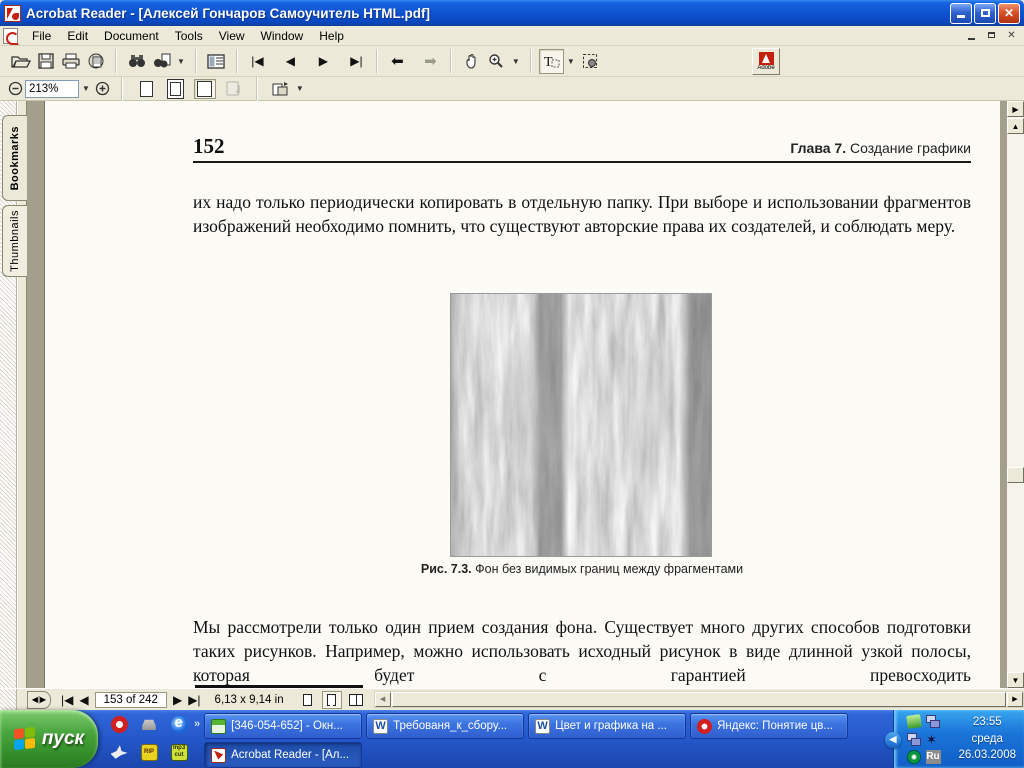 Image resolution: width=1024 pixels, height=768 pixels. What do you see at coordinates (204, 88) in the screenshot?
I see `fit-width-button` at bounding box center [204, 88].